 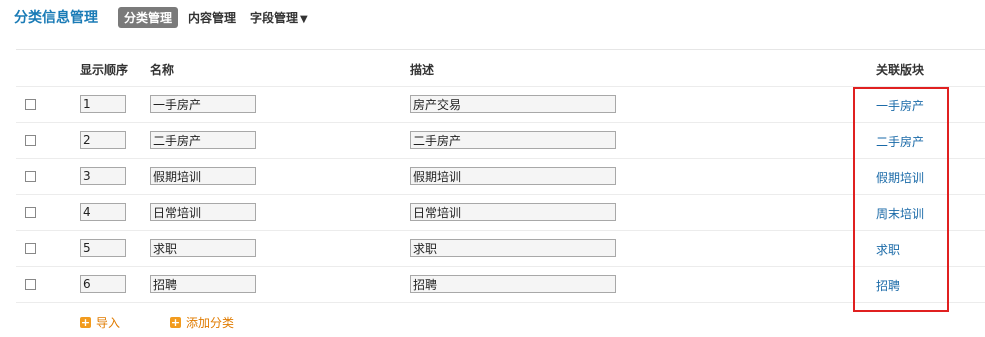 I want to click on table-row: 一手房产, so click(x=500, y=104).